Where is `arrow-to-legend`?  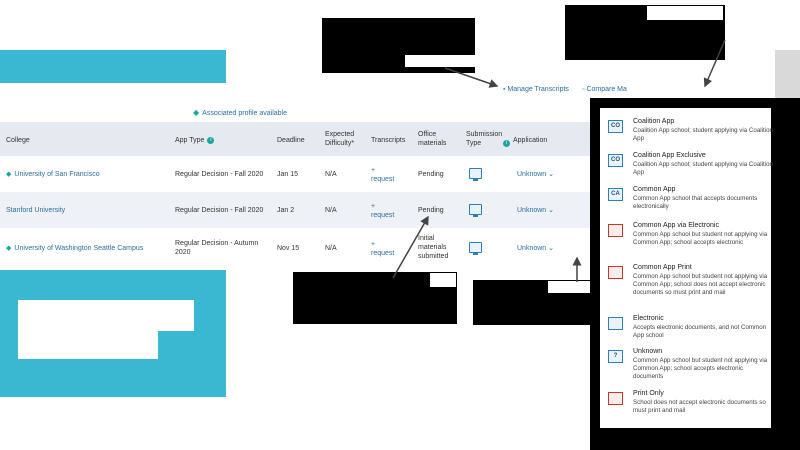 arrow-to-legend is located at coordinates (714, 63).